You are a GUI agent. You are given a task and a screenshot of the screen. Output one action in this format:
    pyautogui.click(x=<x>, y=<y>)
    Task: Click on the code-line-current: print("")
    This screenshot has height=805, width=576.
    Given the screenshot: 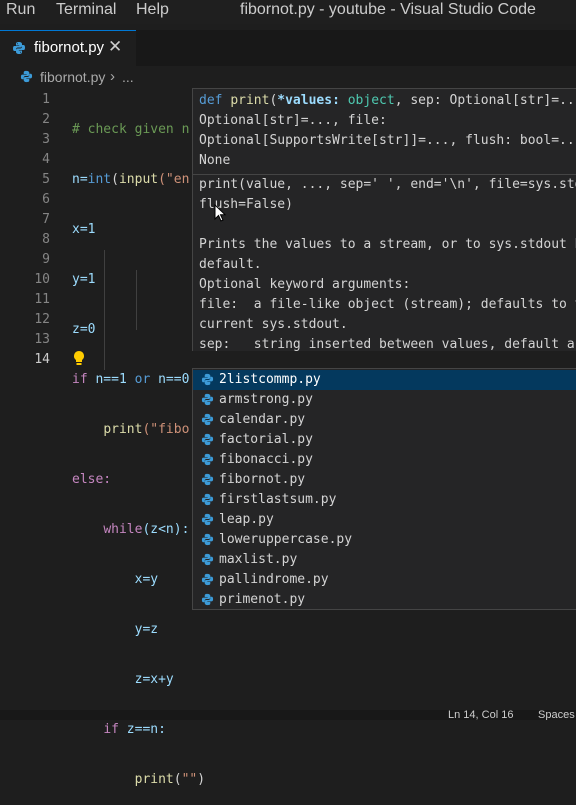 What is the action you would take?
    pyautogui.click(x=138, y=780)
    